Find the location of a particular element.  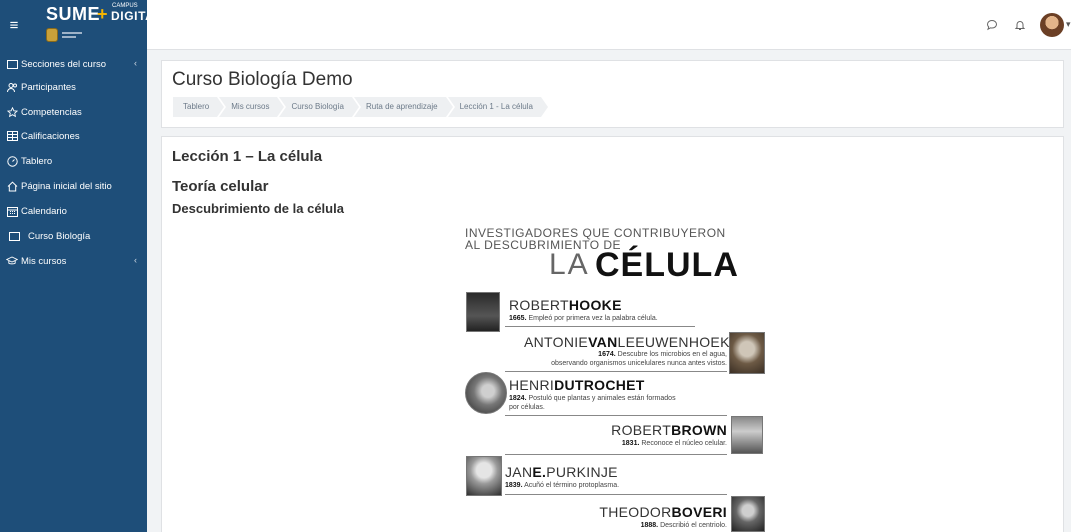

star-icon is located at coordinates (12, 112).